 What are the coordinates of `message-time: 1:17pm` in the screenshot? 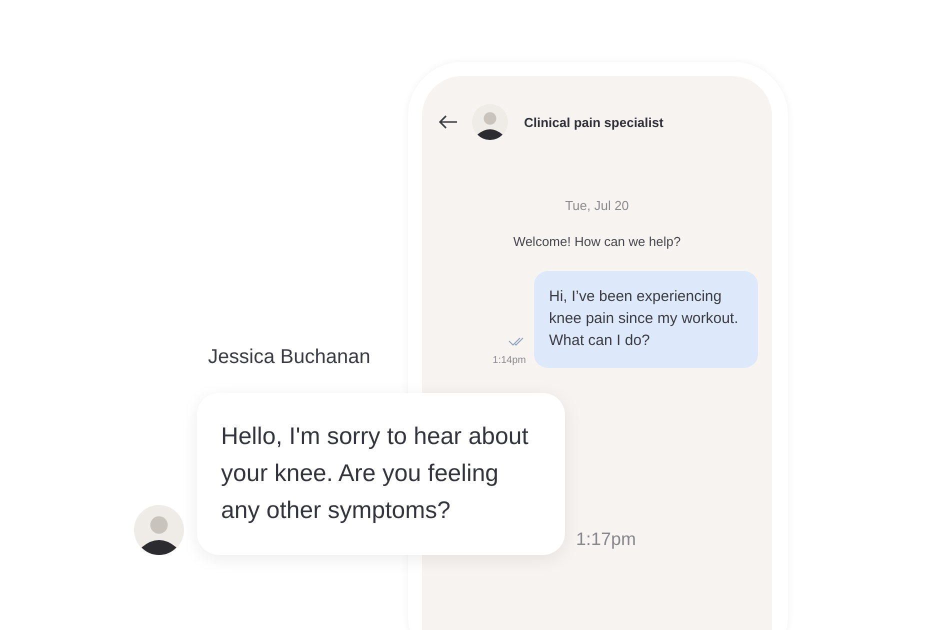 It's located at (606, 539).